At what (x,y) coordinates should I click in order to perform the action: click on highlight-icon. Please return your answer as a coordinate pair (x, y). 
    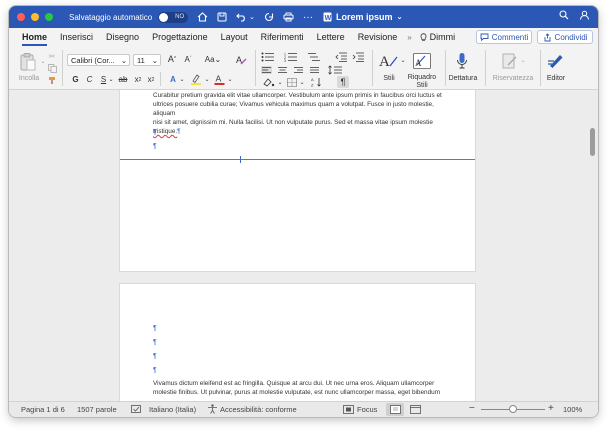
    Looking at the image, I should click on (196, 79).